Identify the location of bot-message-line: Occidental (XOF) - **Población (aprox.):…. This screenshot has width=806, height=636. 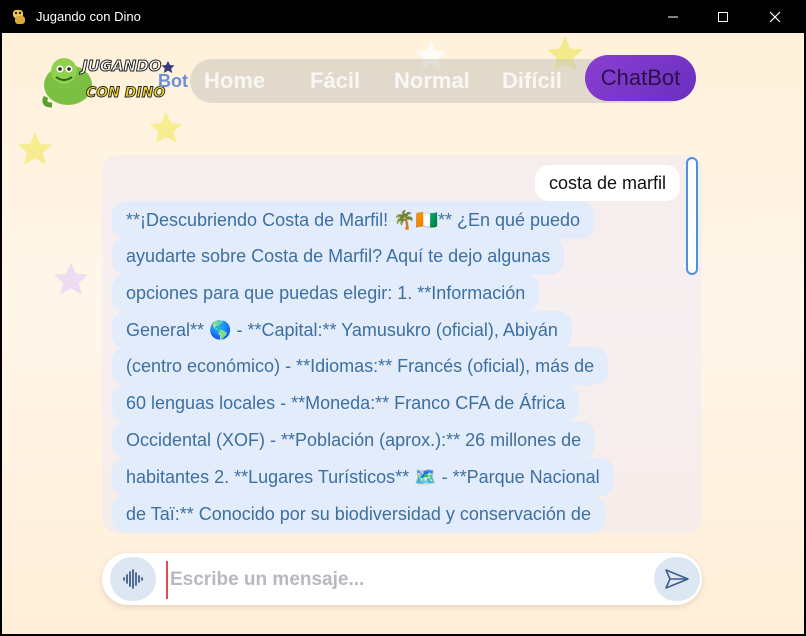
(354, 440).